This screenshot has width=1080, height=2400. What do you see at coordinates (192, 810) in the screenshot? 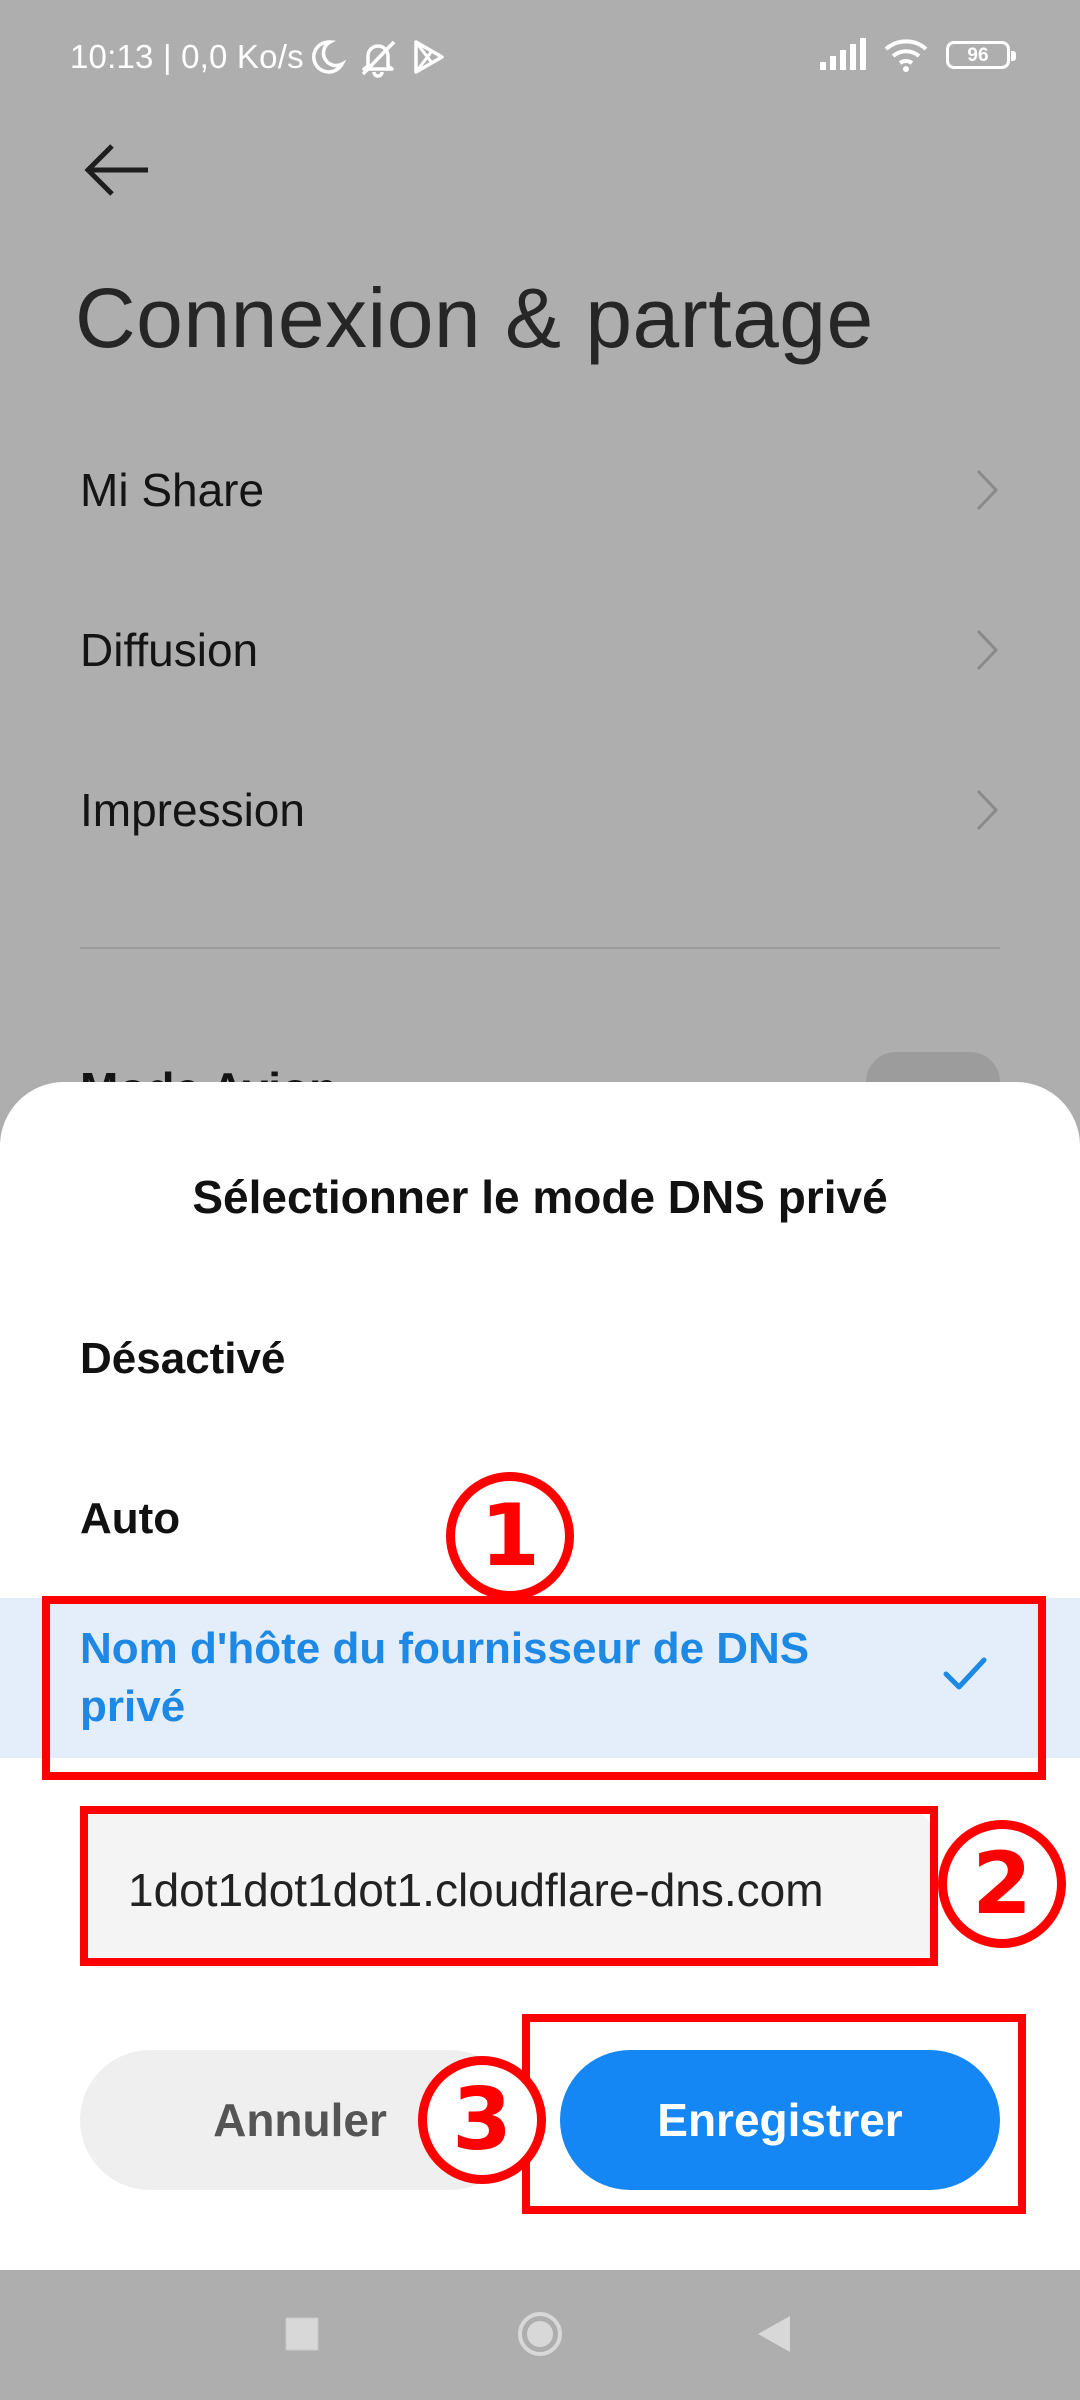
I see `menu-item-label: Impression` at bounding box center [192, 810].